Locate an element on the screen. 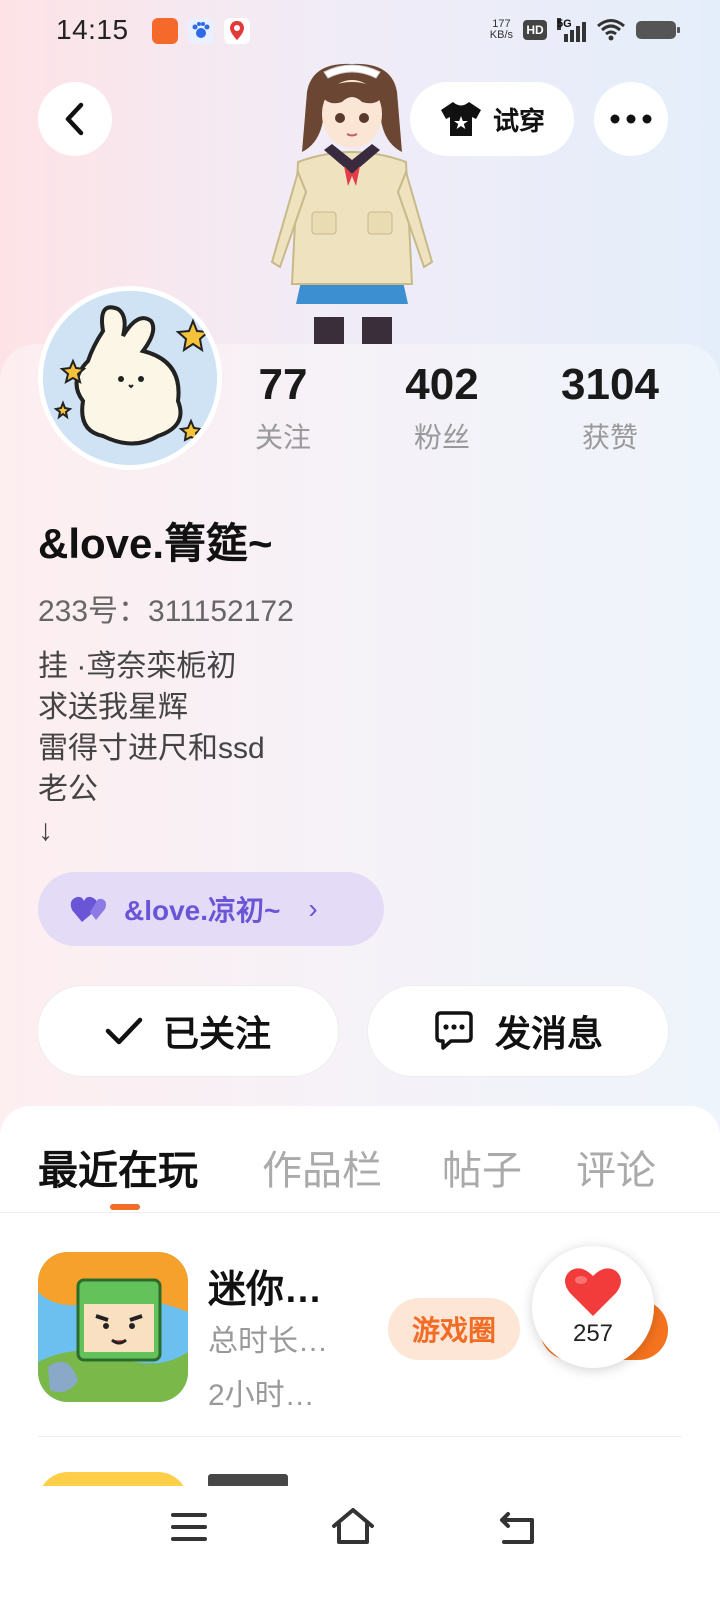 Image resolution: width=720 pixels, height=1600 pixels. notification-app-icon is located at coordinates (165, 31).